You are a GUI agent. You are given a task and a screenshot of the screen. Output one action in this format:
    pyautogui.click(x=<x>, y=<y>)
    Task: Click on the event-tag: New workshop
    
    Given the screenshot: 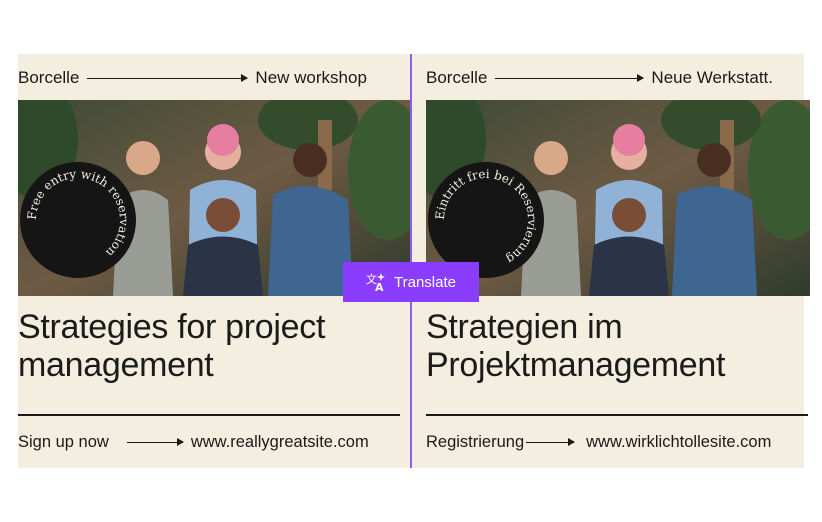 What is the action you would take?
    pyautogui.click(x=311, y=77)
    